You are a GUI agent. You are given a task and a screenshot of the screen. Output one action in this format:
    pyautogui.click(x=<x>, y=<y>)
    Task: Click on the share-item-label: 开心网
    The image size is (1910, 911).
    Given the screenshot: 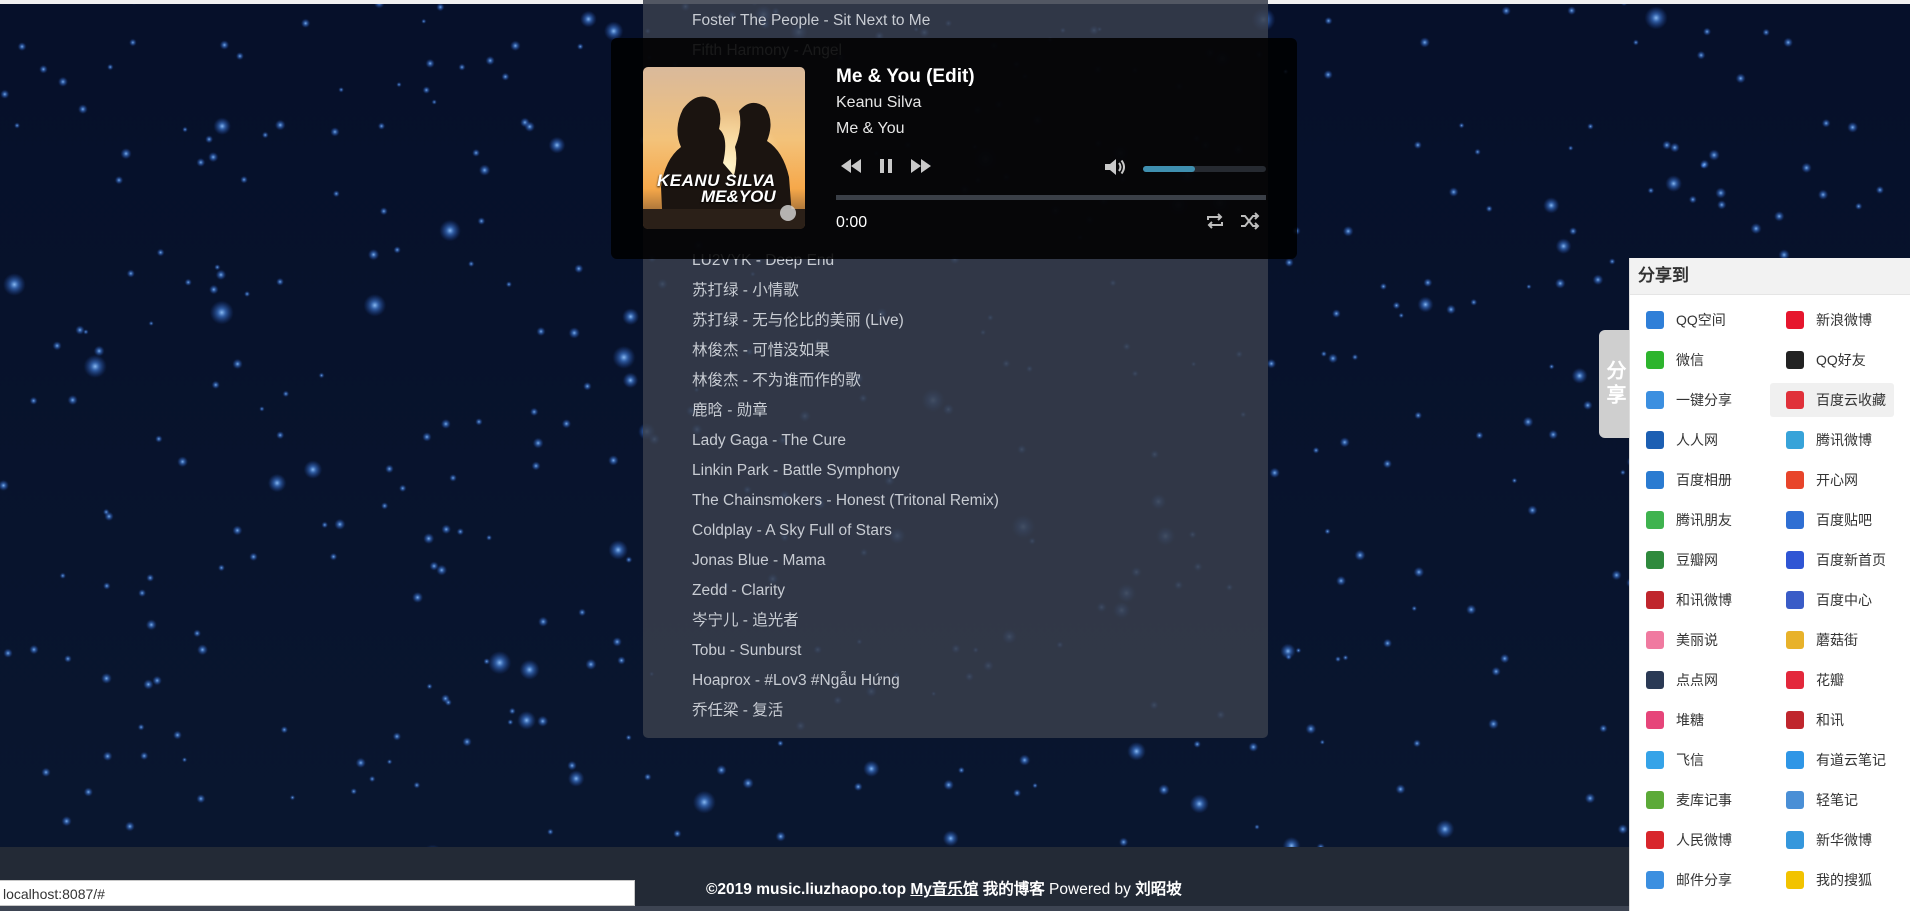 What is the action you would take?
    pyautogui.click(x=1837, y=480)
    